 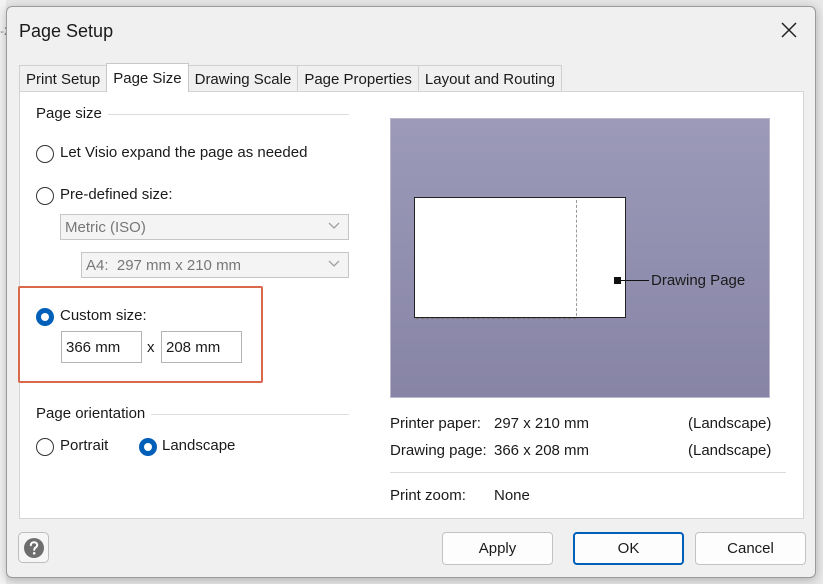 I want to click on predefined-size-select: A4: 297 mm x 210 mm, so click(x=215, y=265).